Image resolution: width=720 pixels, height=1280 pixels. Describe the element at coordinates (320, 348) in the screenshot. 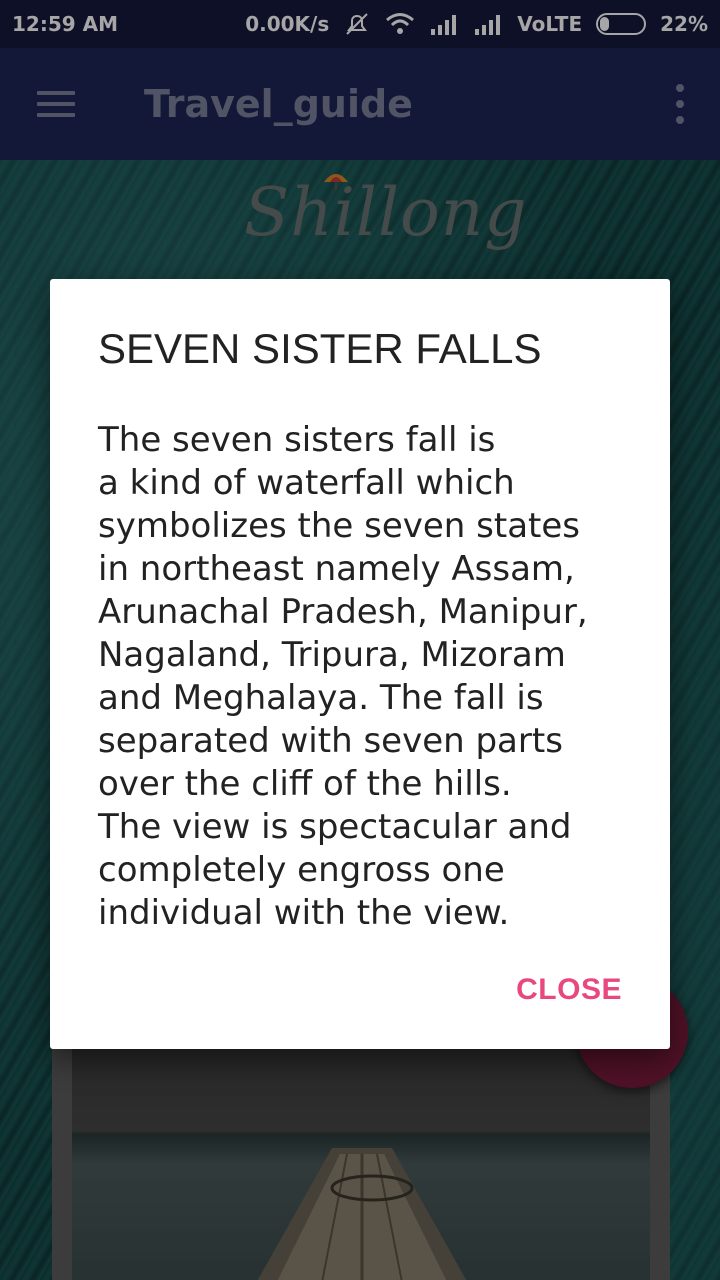

I see `dialog-title: SEVEN SISTER FALLS` at that location.